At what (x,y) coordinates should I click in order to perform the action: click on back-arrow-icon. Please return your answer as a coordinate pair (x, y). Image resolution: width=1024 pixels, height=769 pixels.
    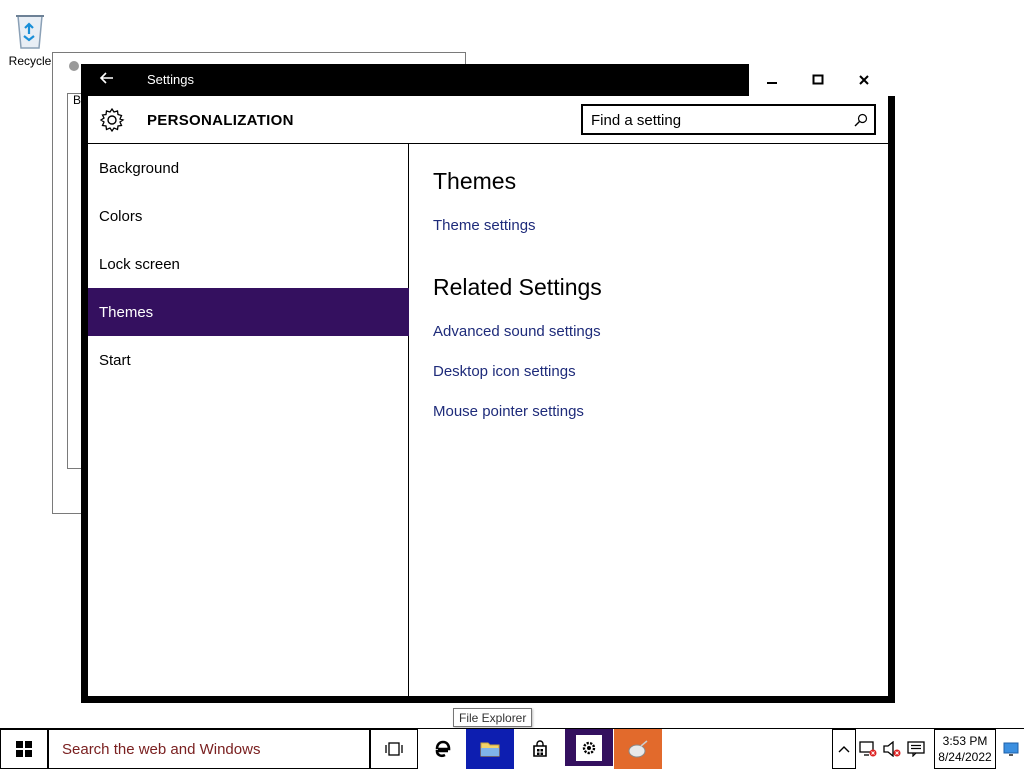
    Looking at the image, I should click on (106, 78).